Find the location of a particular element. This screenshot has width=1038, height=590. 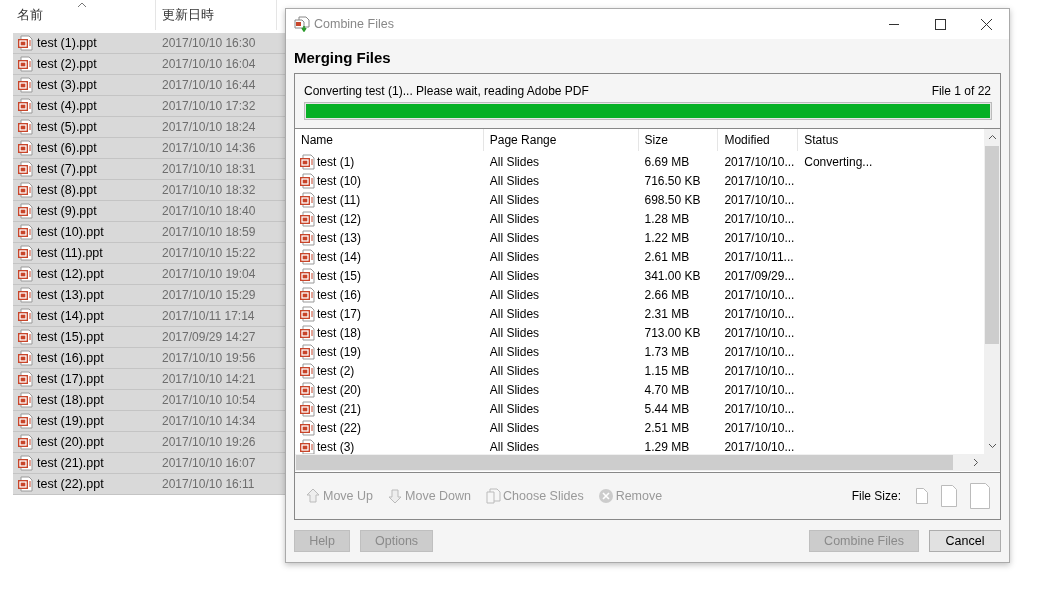

modified-date: 2017/10/10 16:11 is located at coordinates (208, 484).